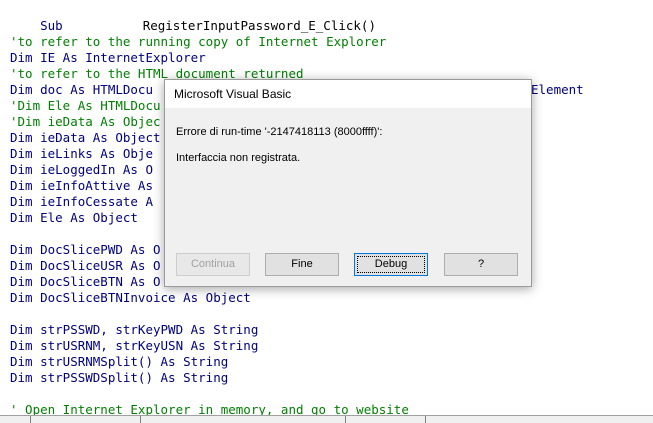  I want to click on code-line: Dim DocSlicePWD As O, so click(85, 249).